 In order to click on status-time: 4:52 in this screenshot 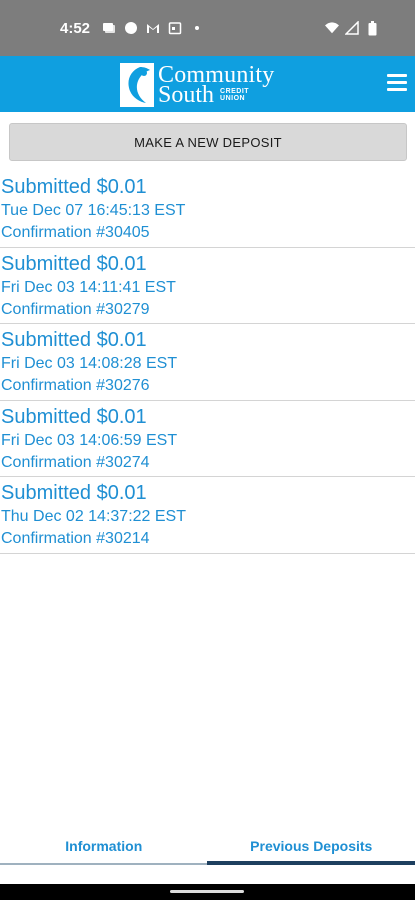, I will do `click(75, 28)`.